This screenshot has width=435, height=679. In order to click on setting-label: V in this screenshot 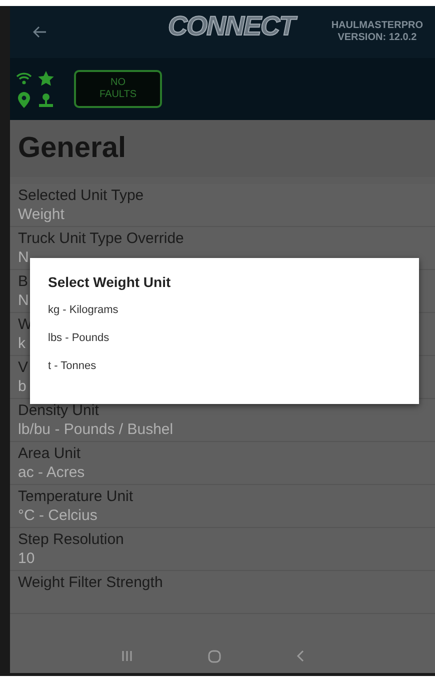, I will do `click(23, 367)`.